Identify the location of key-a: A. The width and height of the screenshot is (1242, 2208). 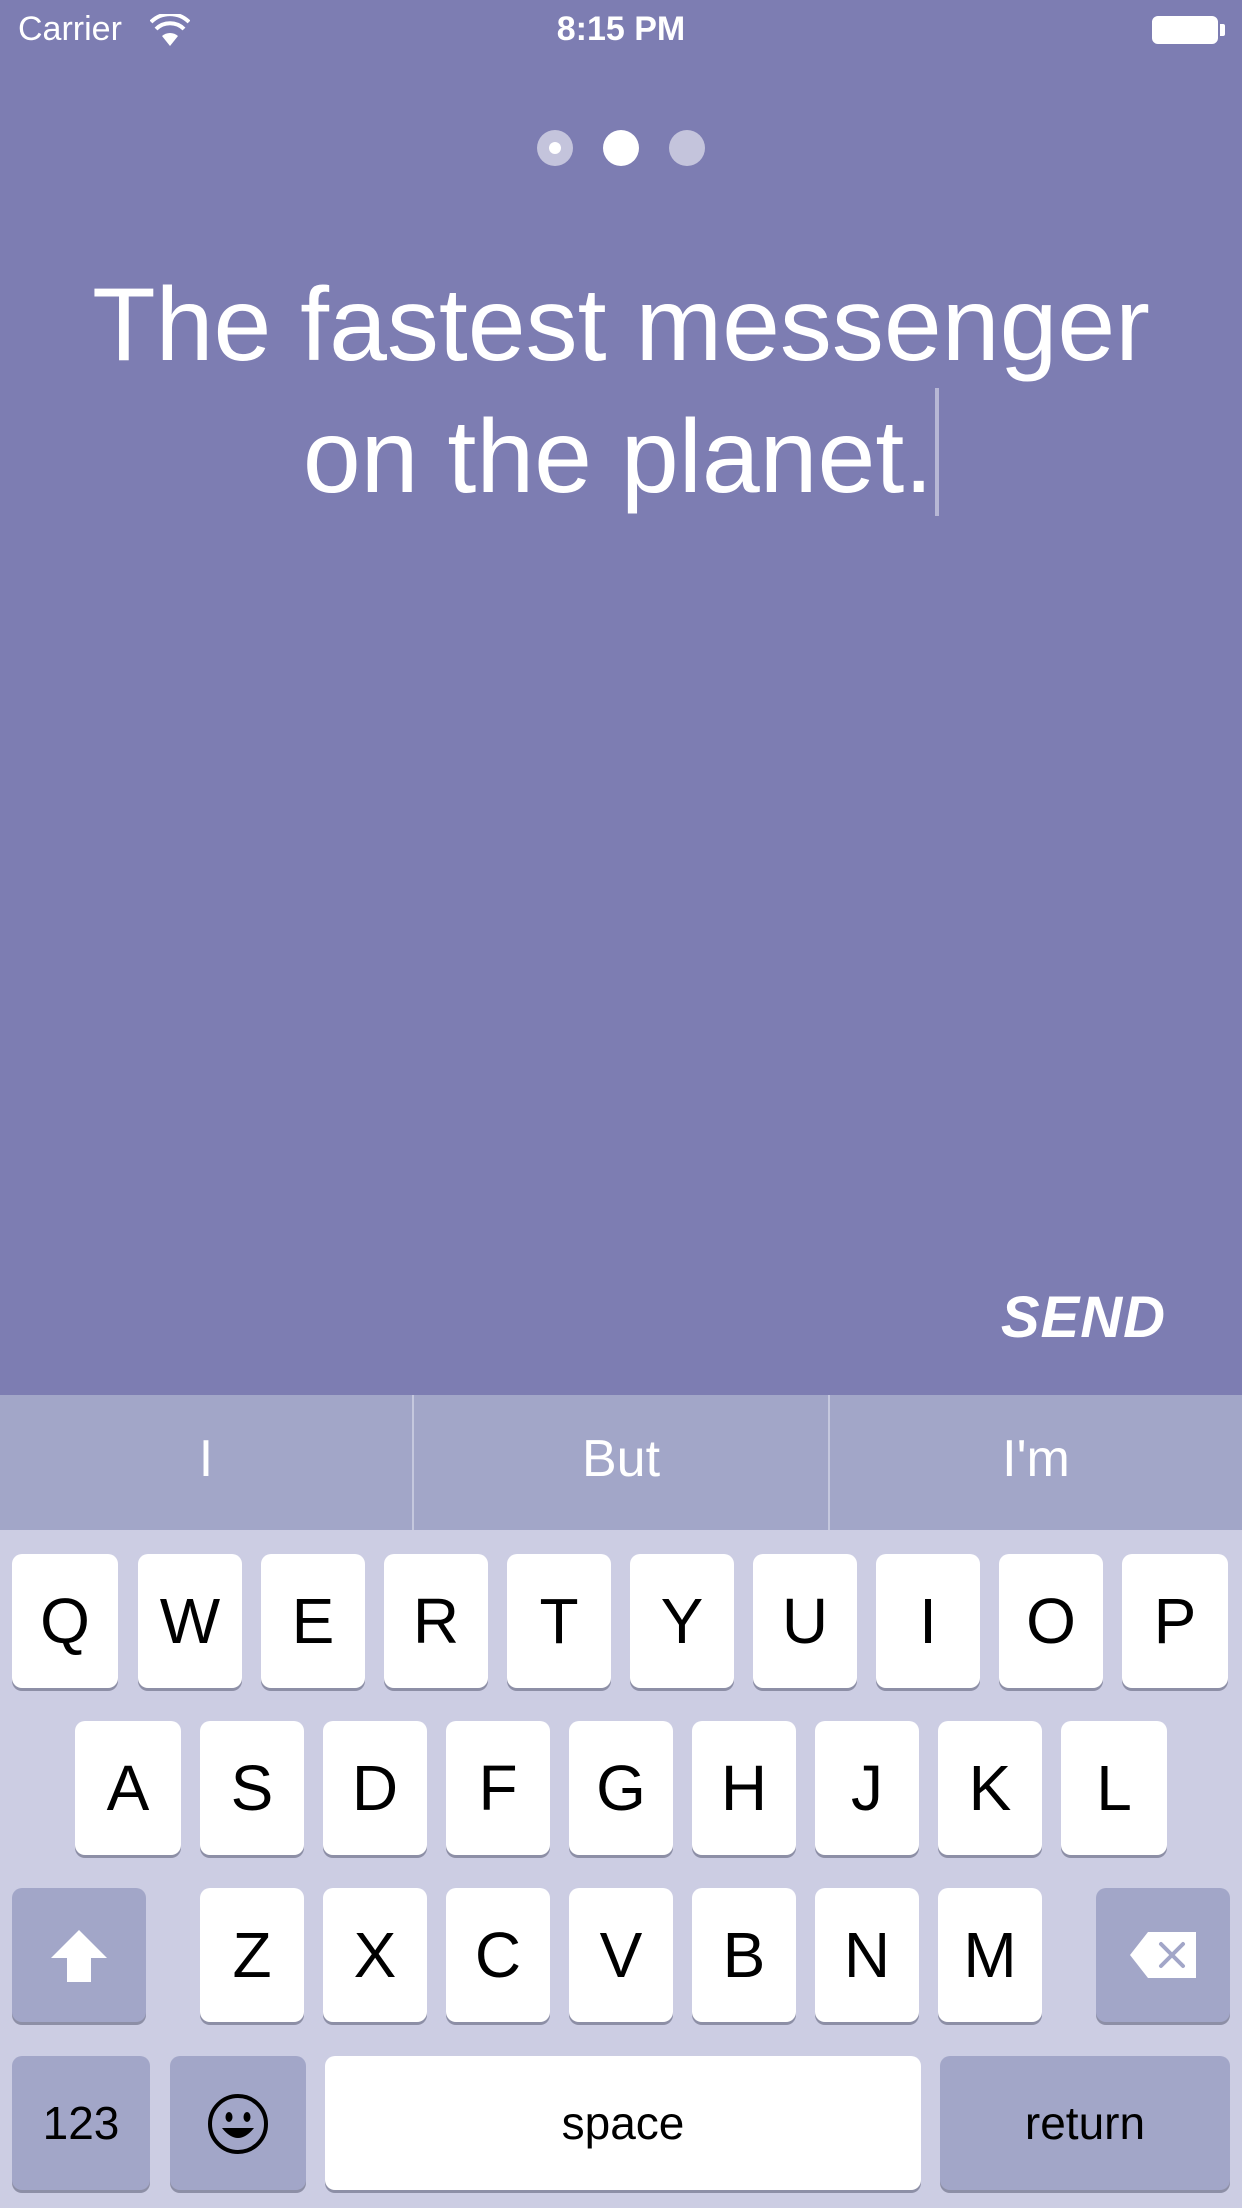
(128, 1788).